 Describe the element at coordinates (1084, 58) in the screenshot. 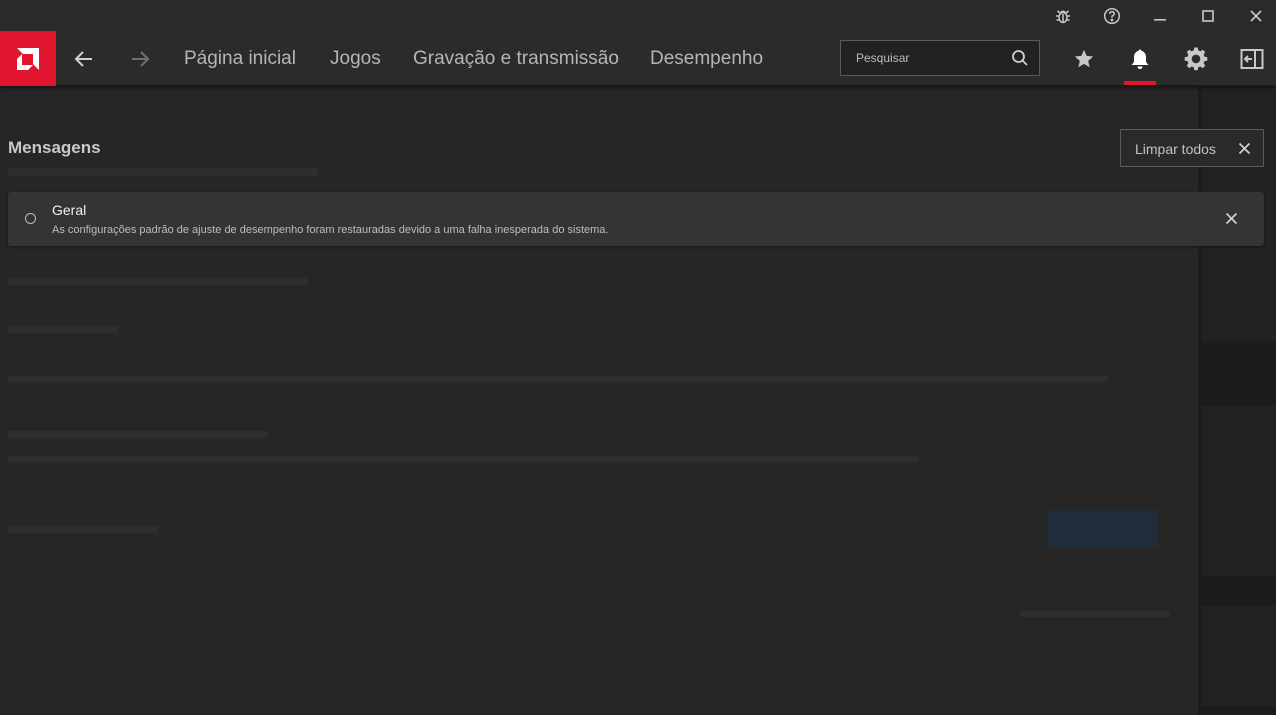

I see `star-icon` at that location.